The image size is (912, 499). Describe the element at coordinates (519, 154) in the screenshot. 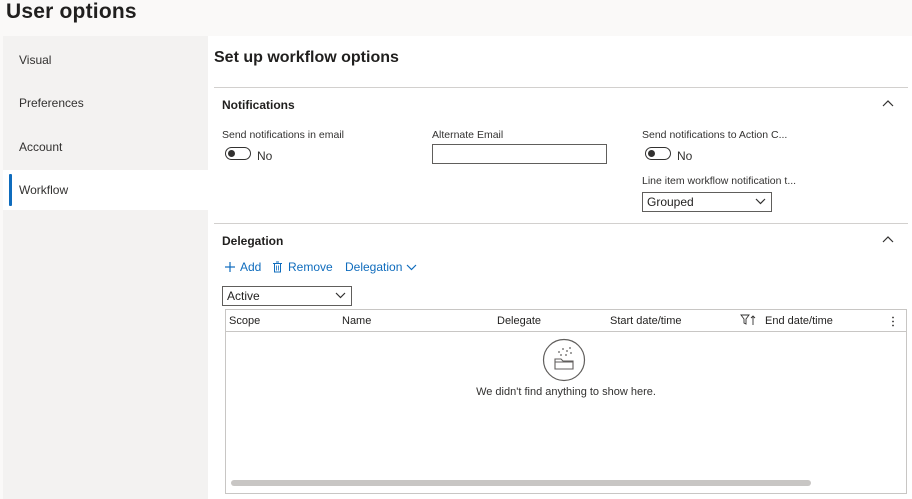

I see `alternate-email-field` at that location.